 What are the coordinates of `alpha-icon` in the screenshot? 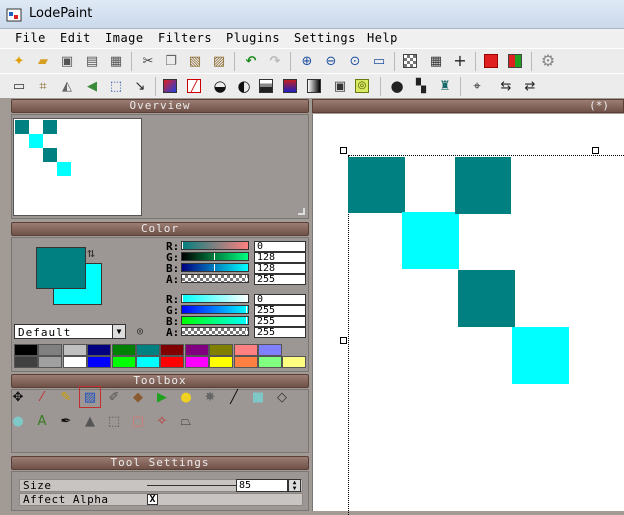 It's located at (314, 86).